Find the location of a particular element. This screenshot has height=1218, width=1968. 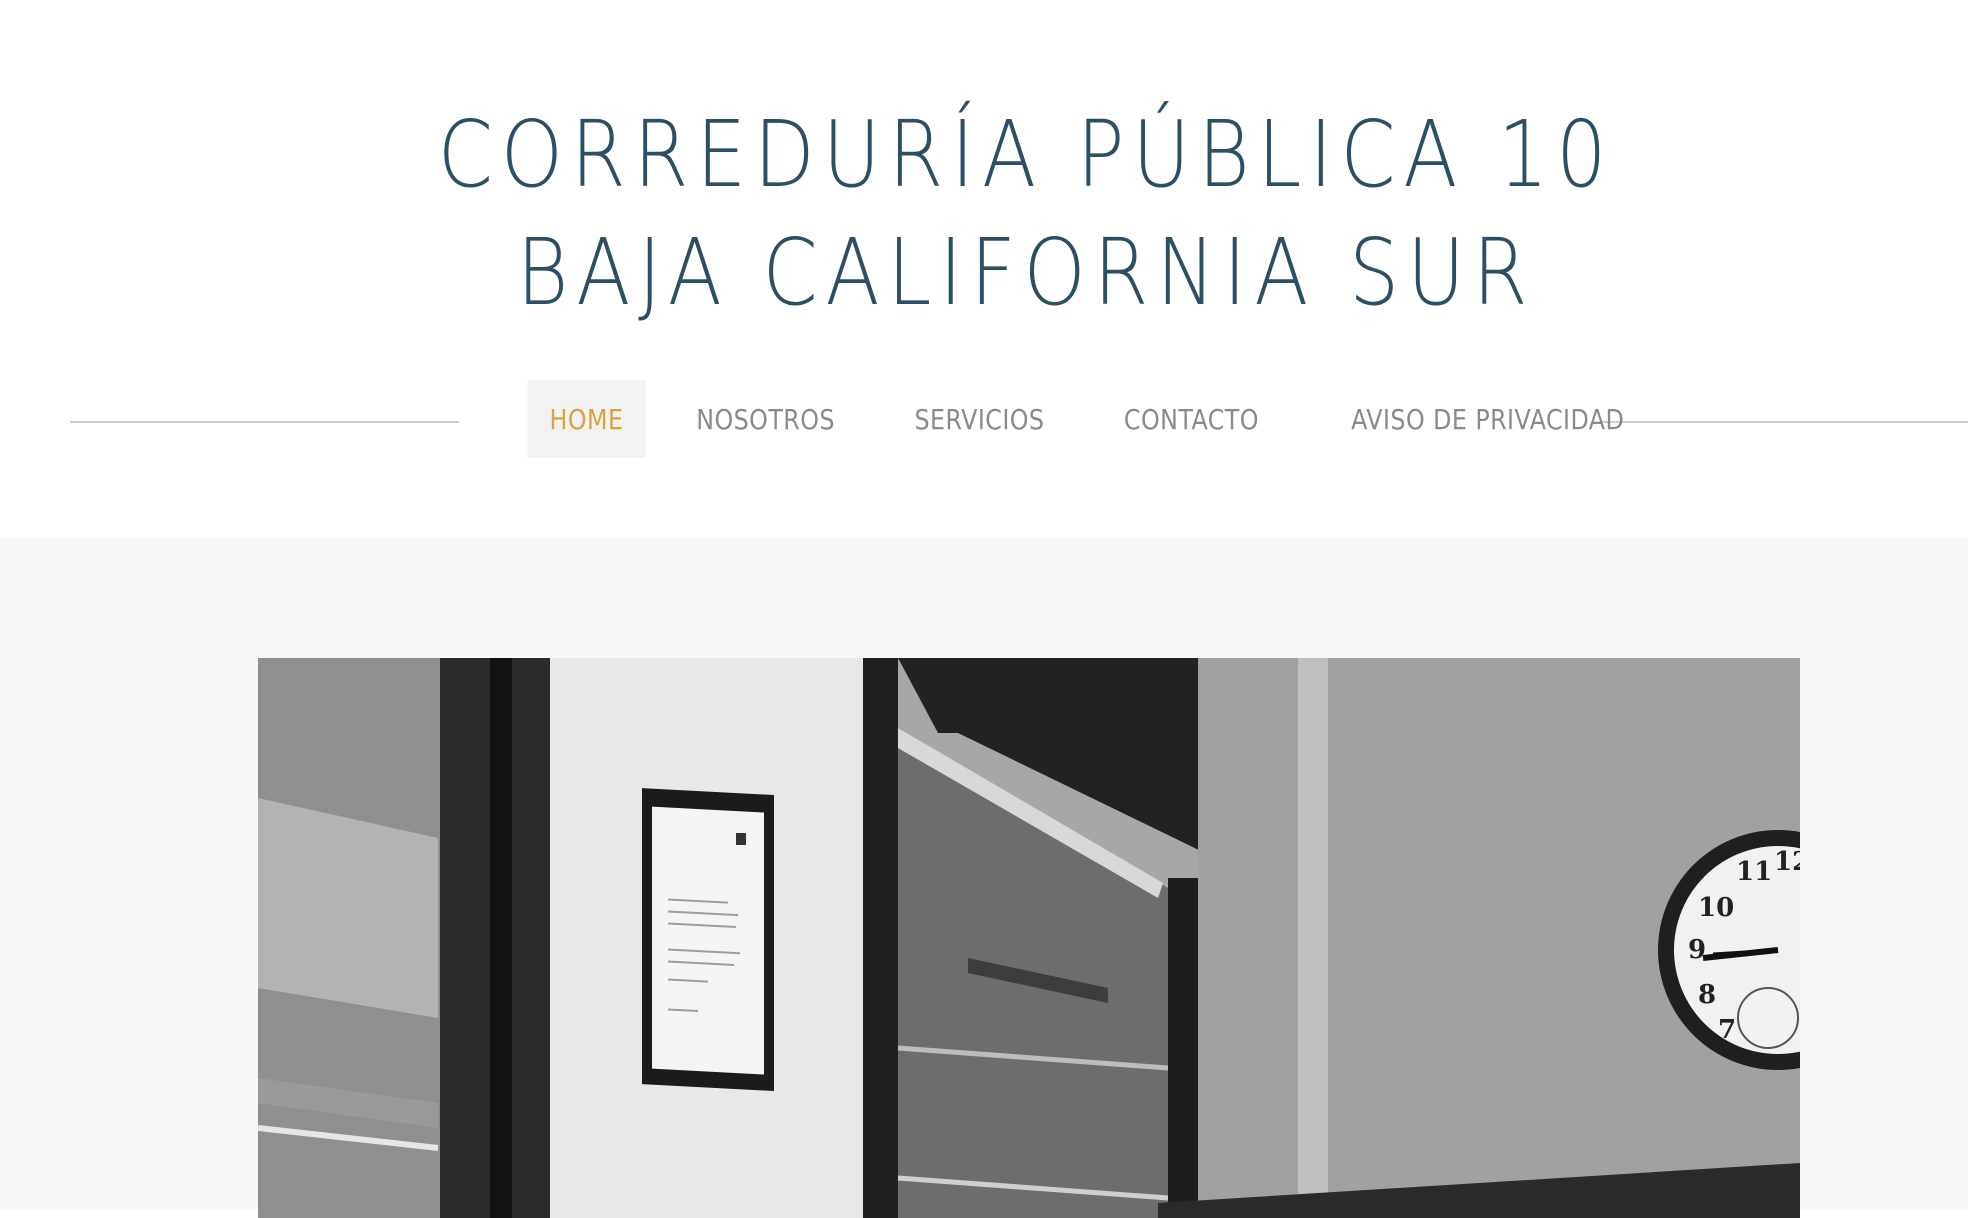

nav-item-contacto: CONTACTO is located at coordinates (1191, 419).